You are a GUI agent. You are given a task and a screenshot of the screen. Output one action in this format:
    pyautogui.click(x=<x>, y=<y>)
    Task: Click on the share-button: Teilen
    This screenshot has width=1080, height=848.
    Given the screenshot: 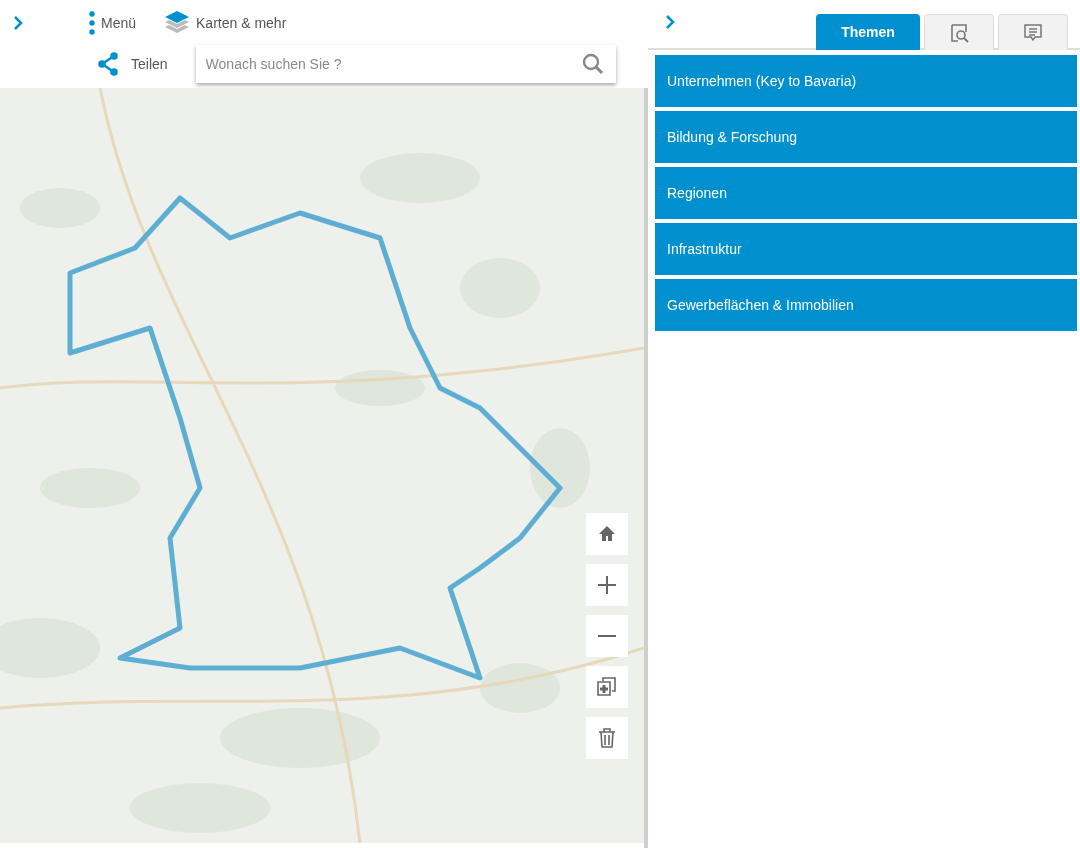 What is the action you would take?
    pyautogui.click(x=132, y=64)
    